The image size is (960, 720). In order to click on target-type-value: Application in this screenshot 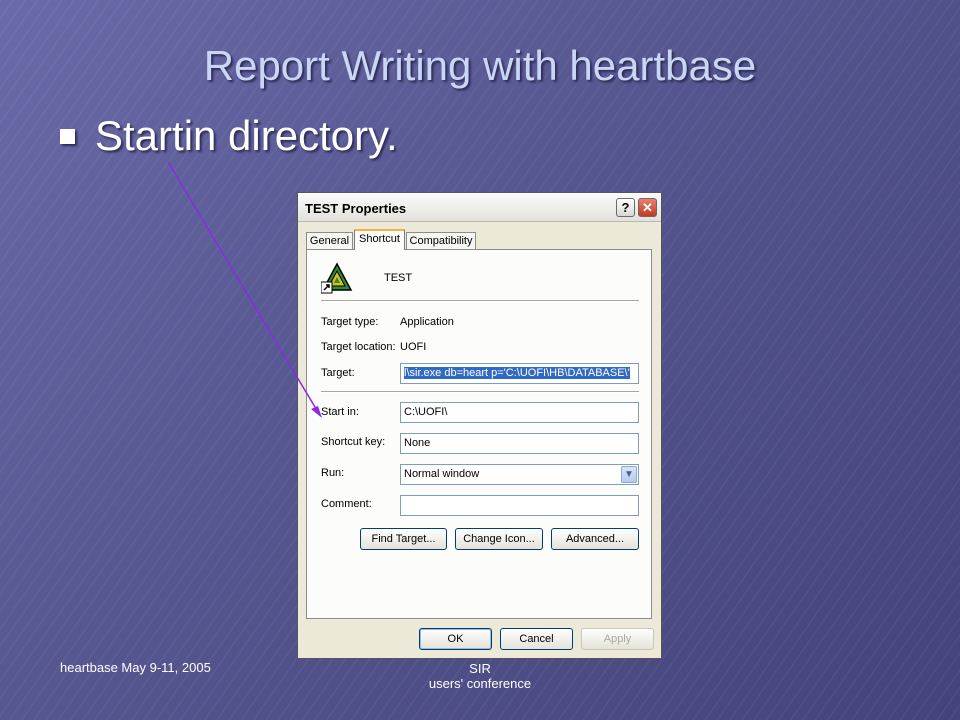, I will do `click(427, 322)`.